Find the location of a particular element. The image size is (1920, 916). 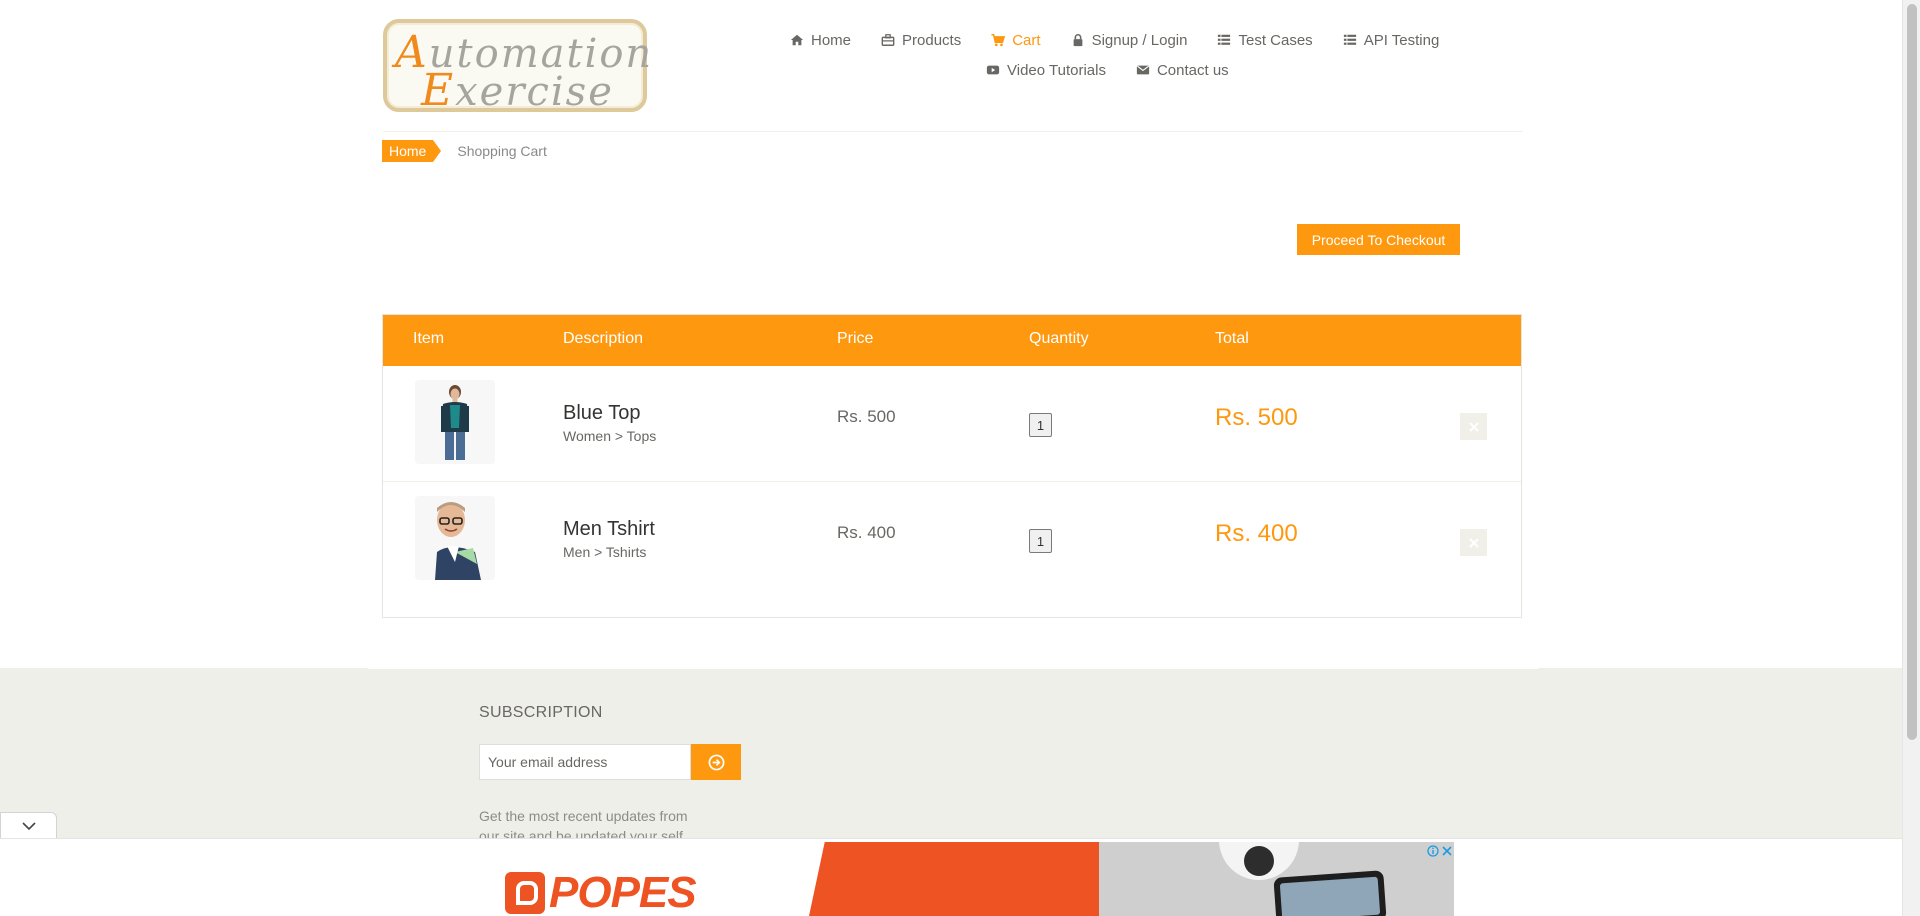

ad-info-button is located at coordinates (1432, 850).